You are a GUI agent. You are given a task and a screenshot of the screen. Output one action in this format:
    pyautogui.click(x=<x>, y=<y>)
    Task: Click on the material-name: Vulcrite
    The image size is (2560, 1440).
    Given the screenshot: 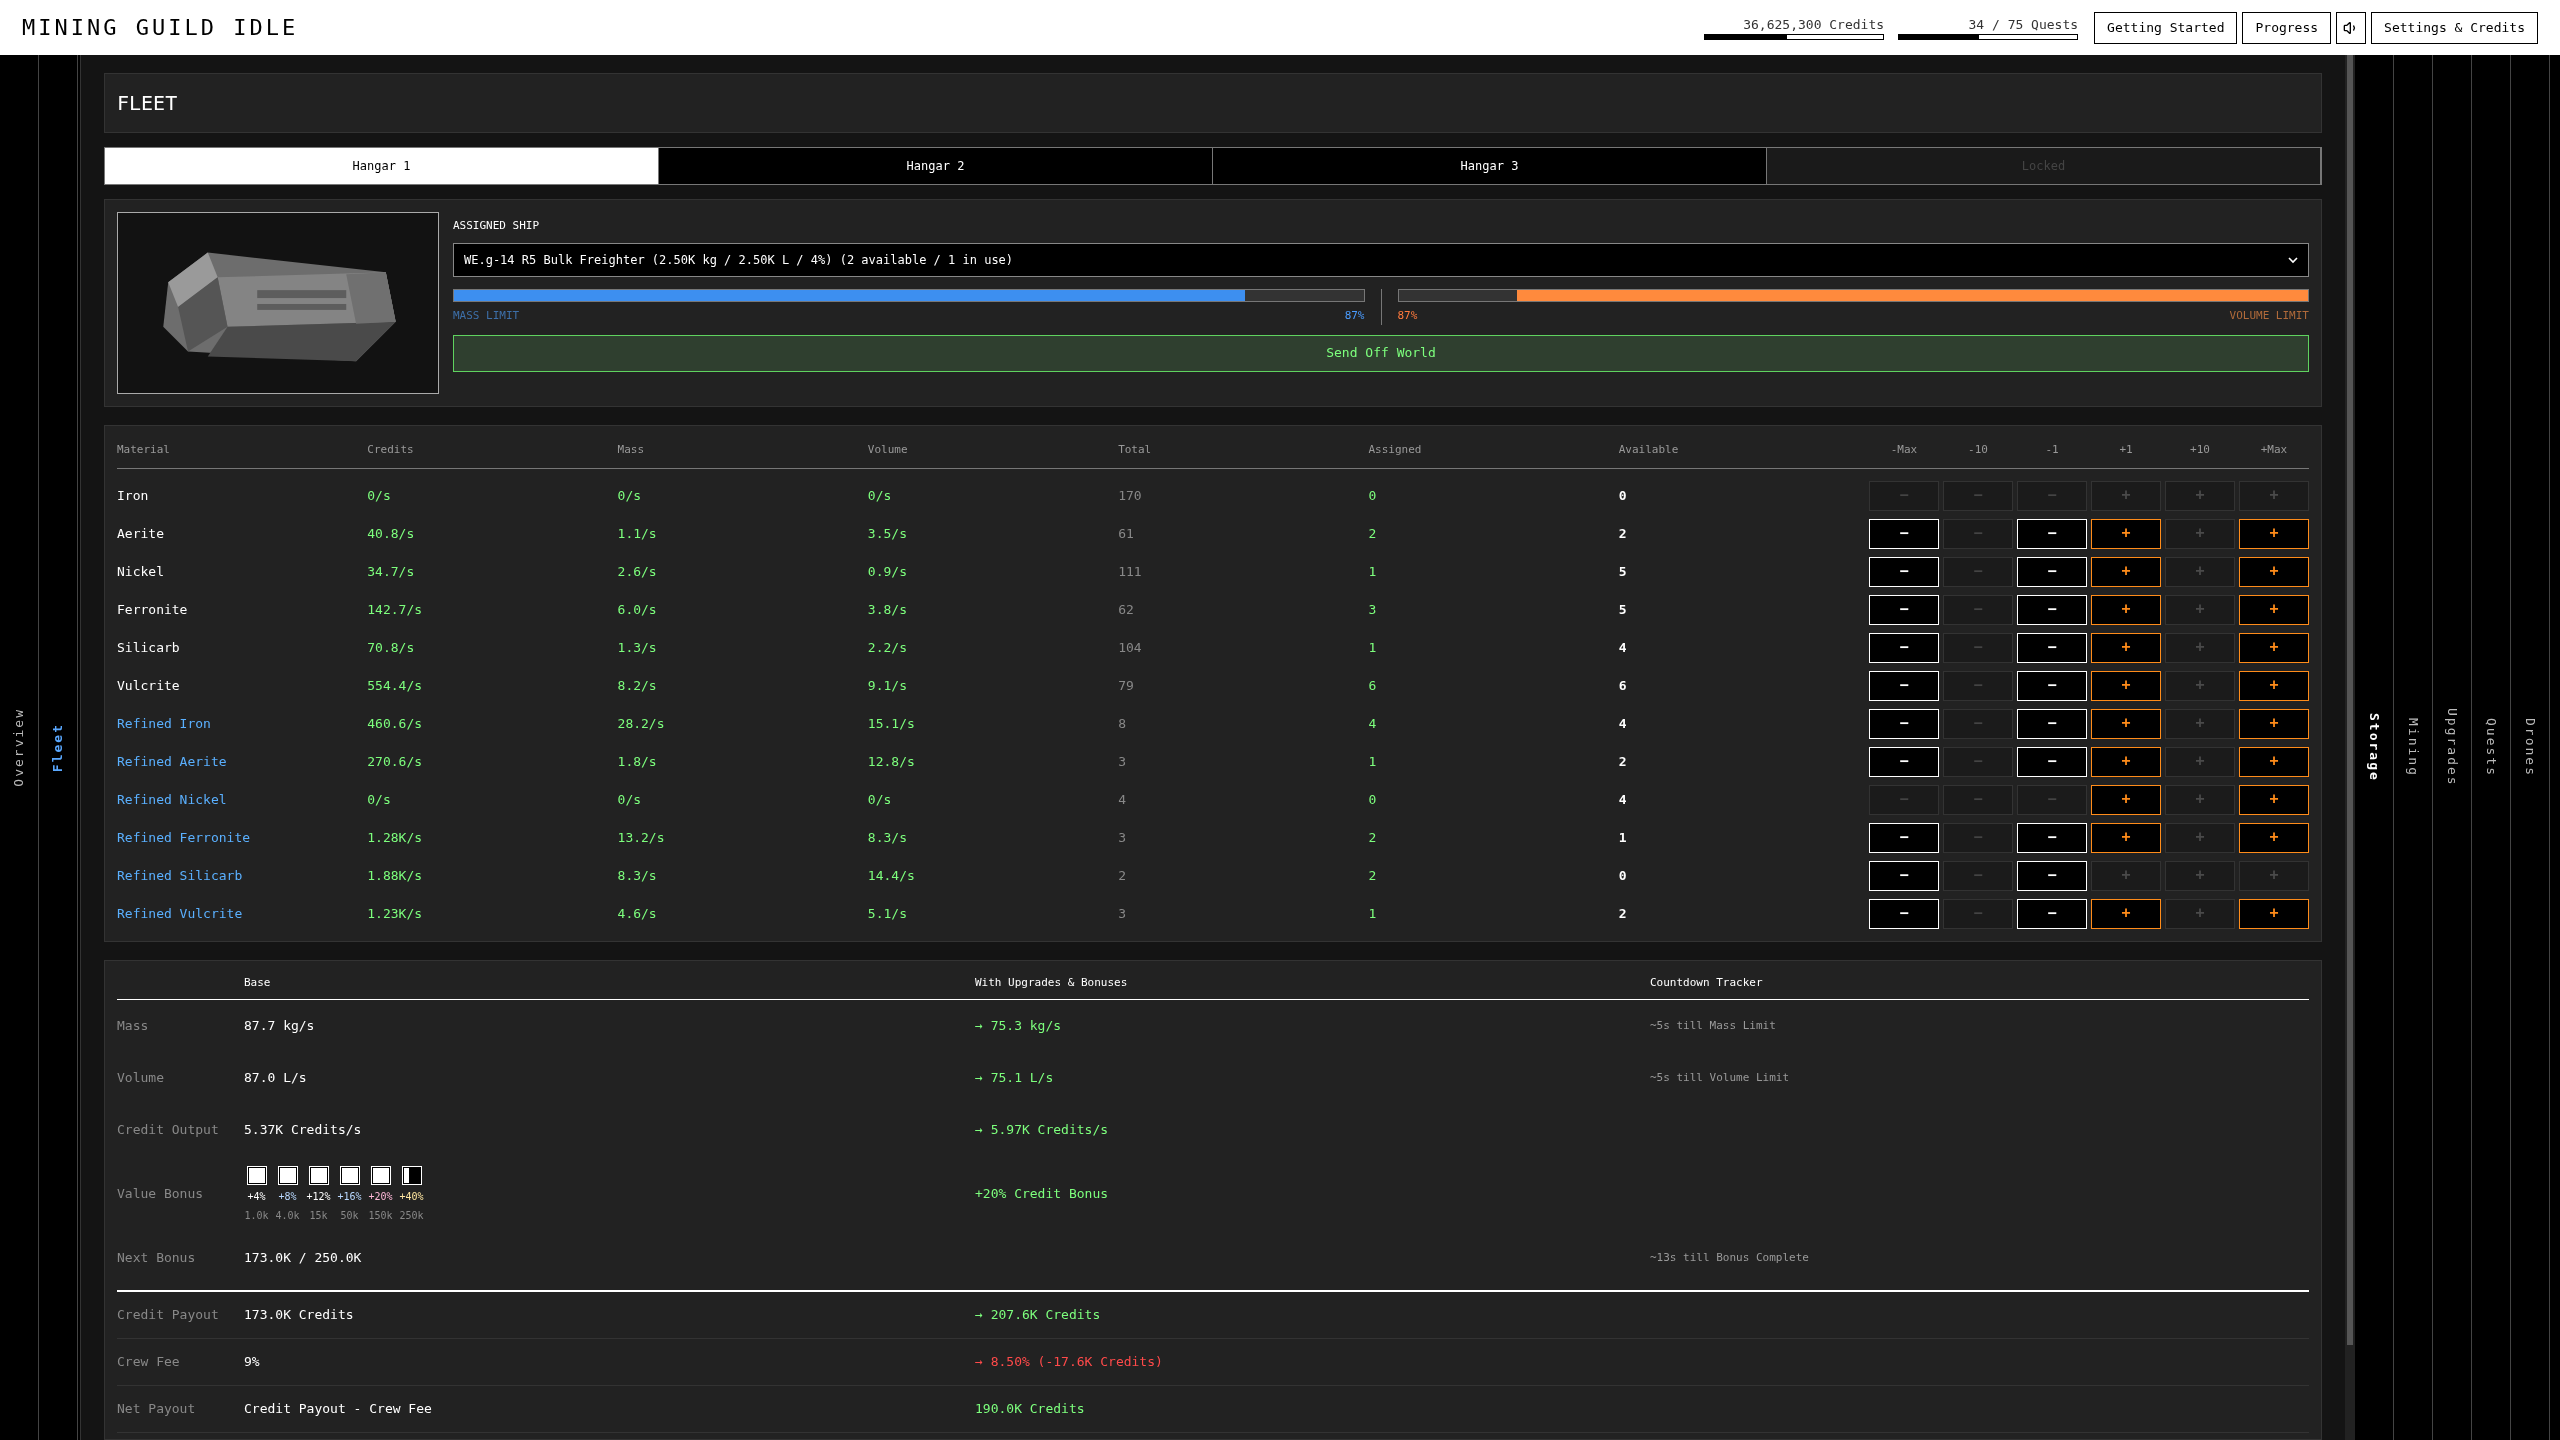 What is the action you would take?
    pyautogui.click(x=149, y=685)
    